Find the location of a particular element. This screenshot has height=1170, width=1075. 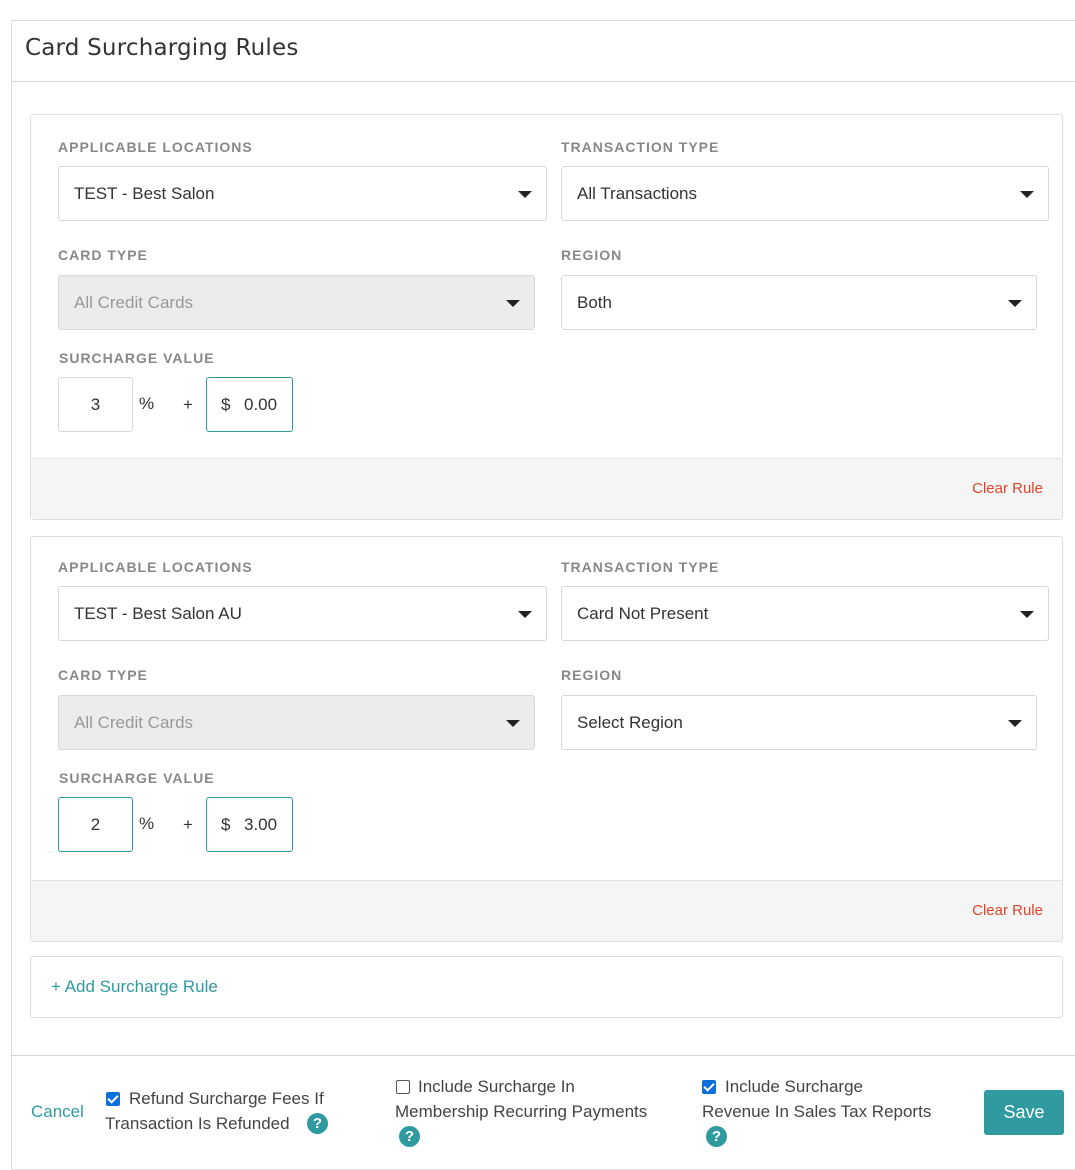

transaction-type-select: All Transactions is located at coordinates (805, 193).